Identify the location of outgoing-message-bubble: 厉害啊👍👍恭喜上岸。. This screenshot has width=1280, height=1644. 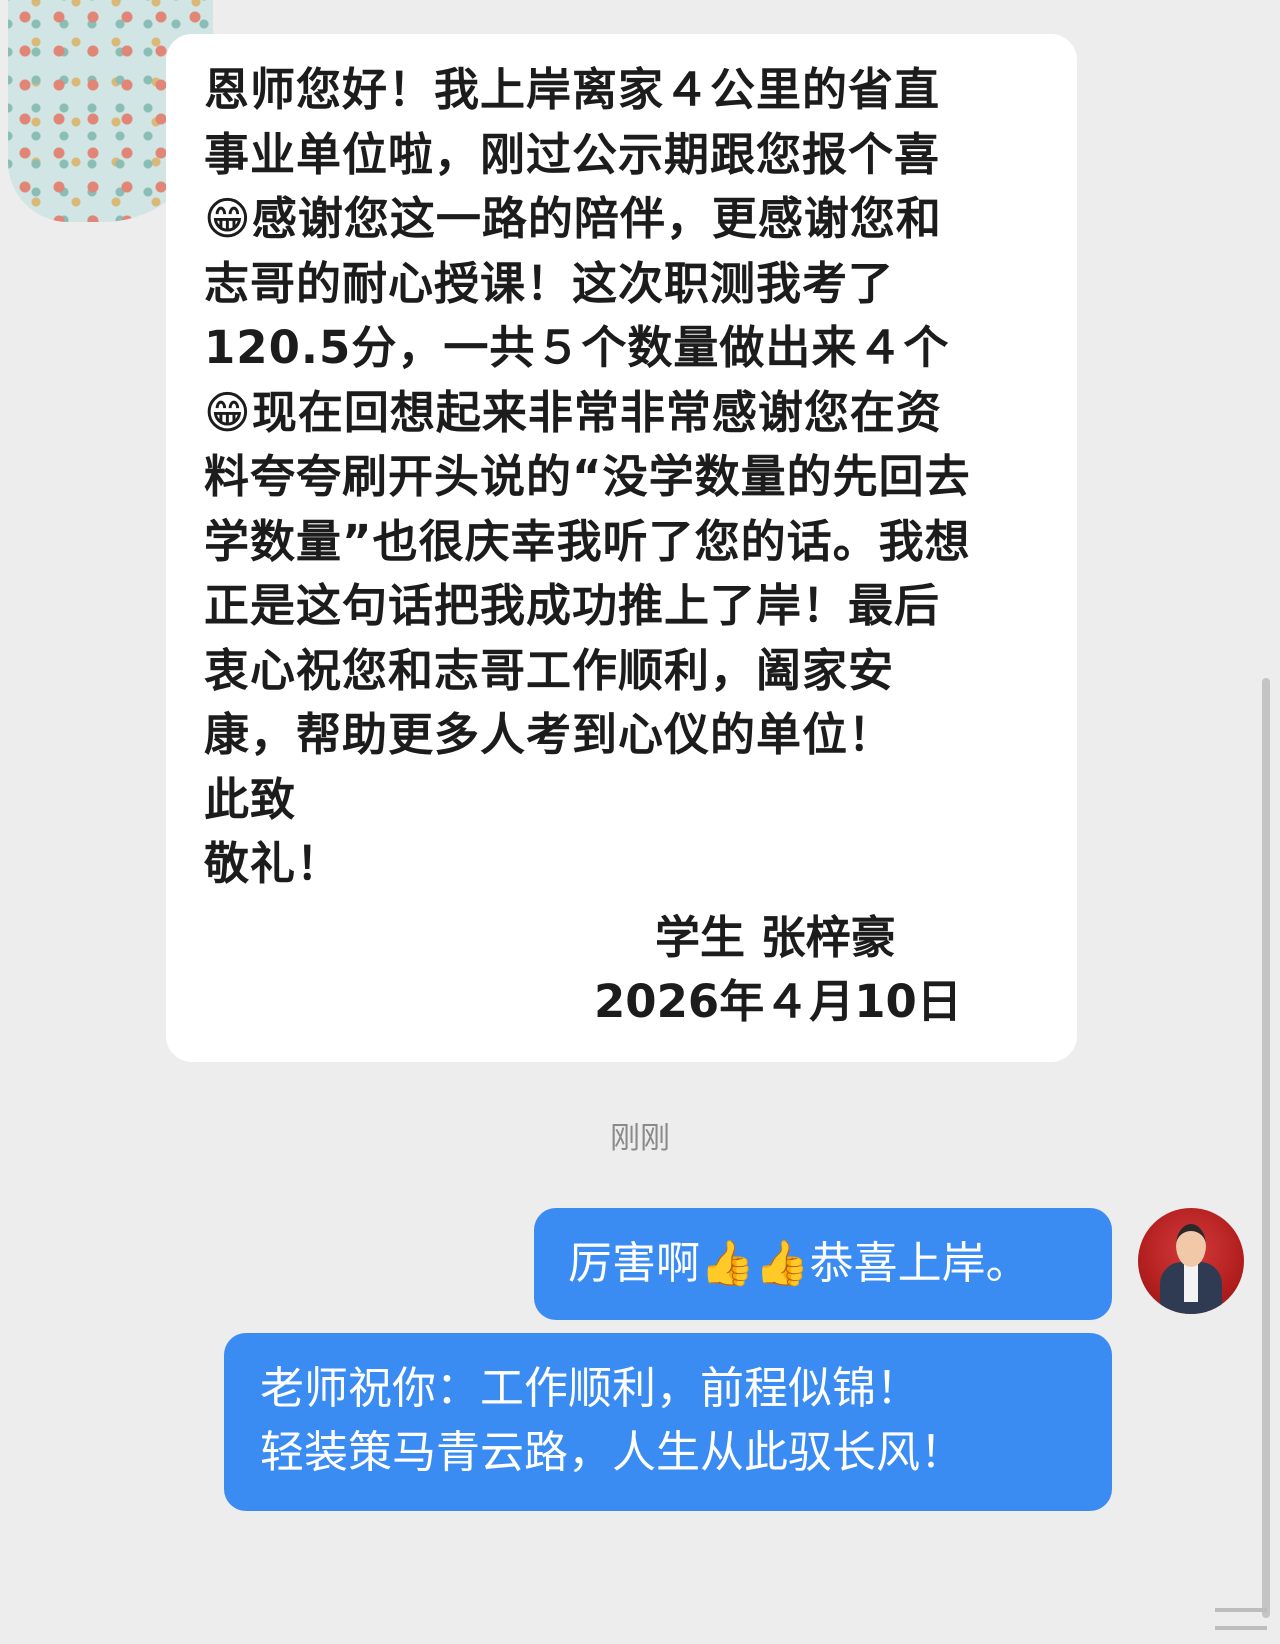
(823, 1264).